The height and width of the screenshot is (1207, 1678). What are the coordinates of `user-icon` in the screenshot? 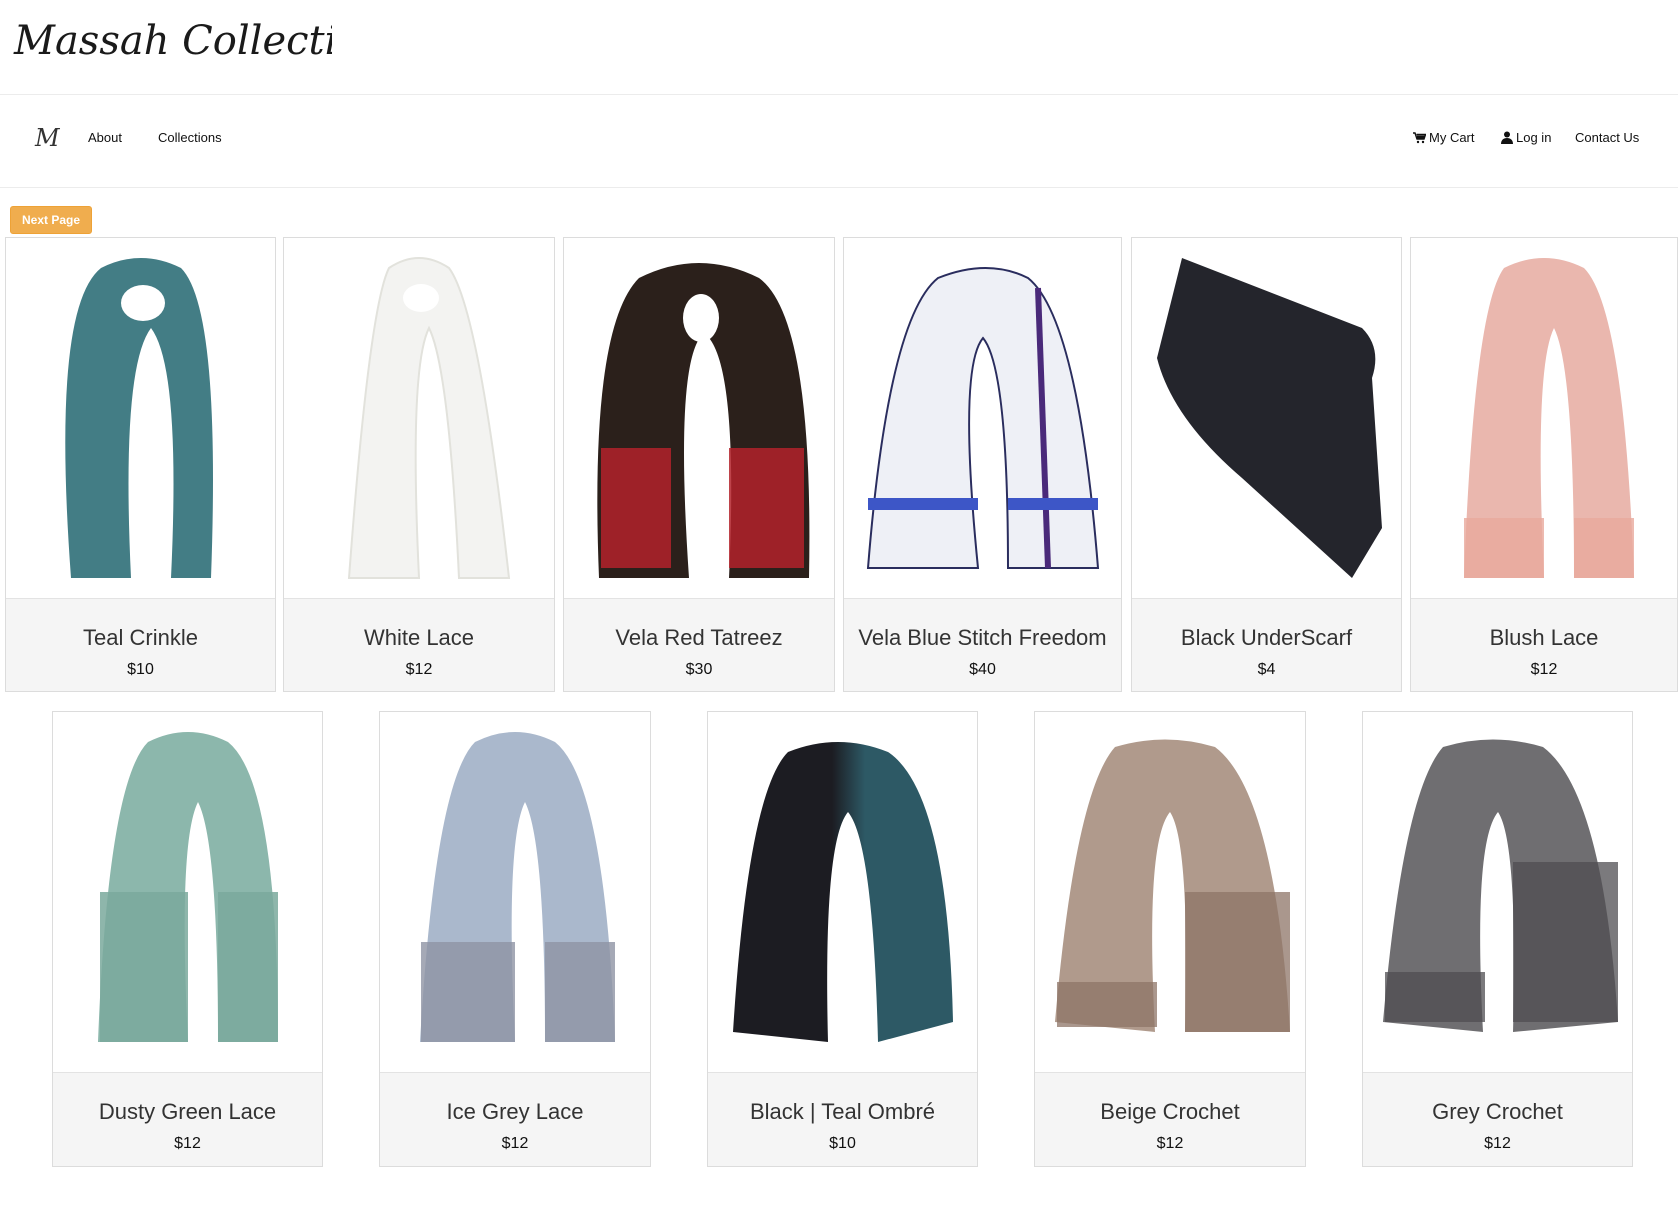 It's located at (1507, 137).